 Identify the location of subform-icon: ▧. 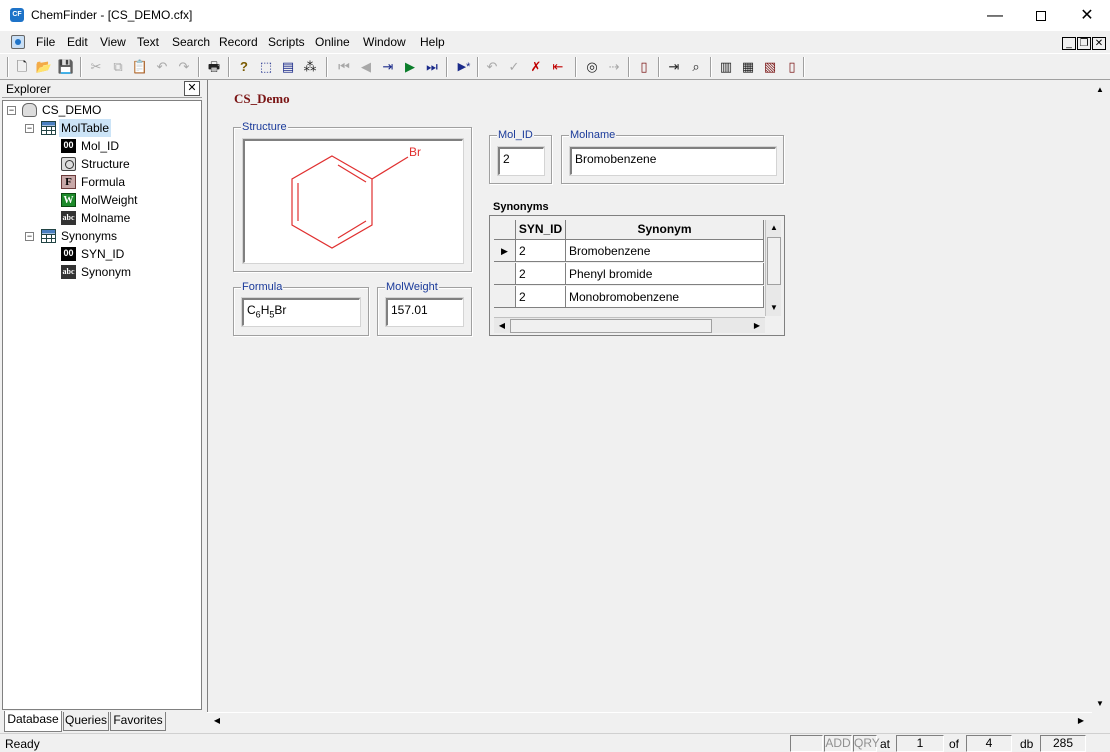
(770, 67).